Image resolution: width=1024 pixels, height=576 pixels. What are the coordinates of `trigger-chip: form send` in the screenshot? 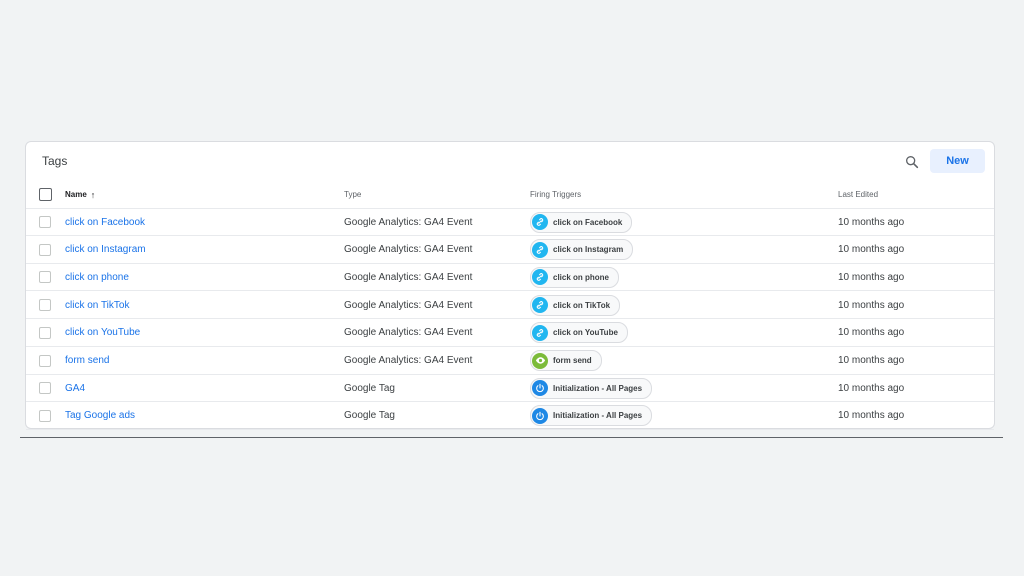 It's located at (566, 360).